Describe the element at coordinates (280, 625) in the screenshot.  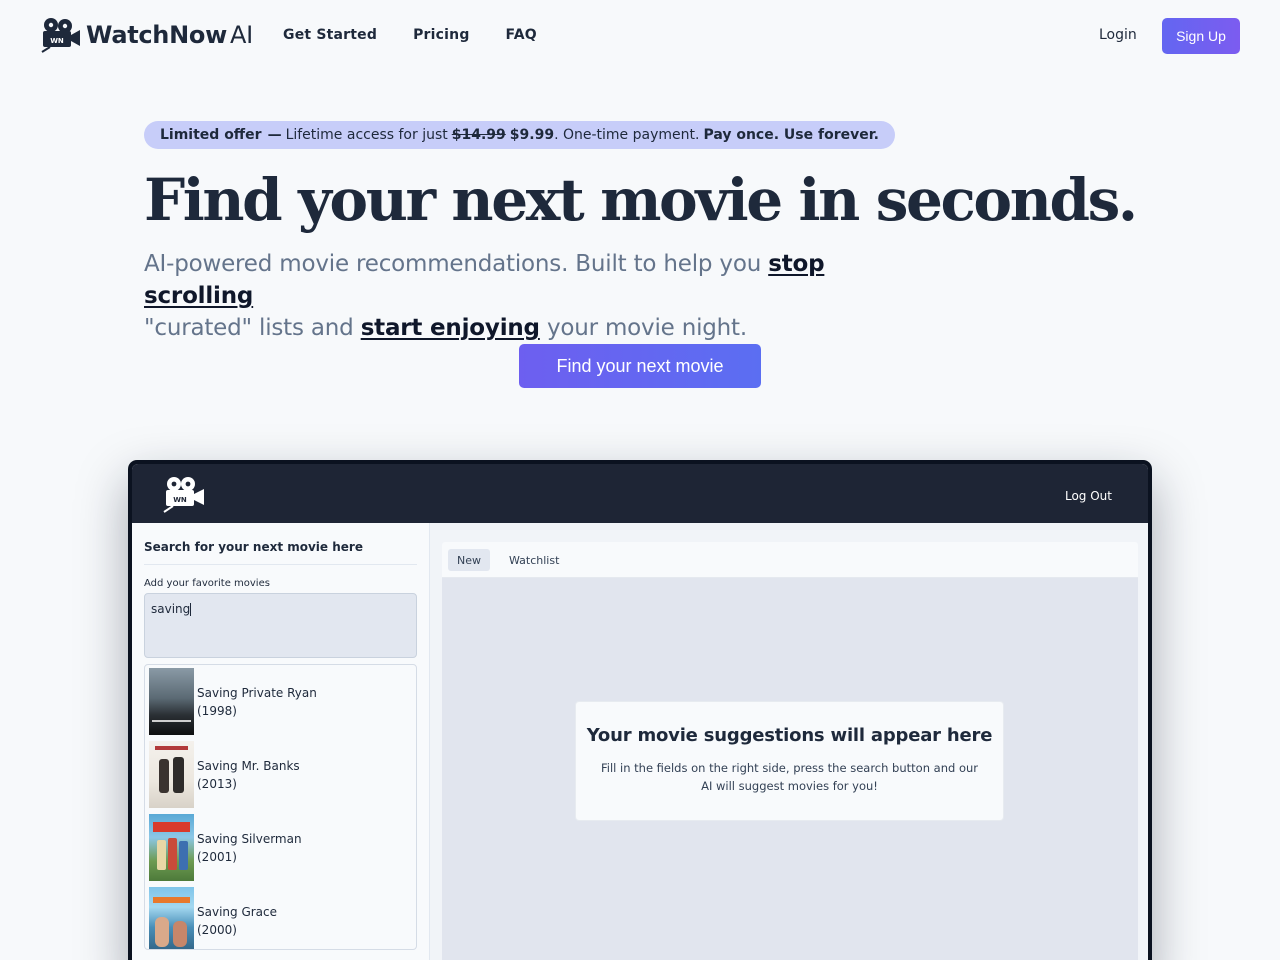
I see `favorite-movies-input: saving` at that location.